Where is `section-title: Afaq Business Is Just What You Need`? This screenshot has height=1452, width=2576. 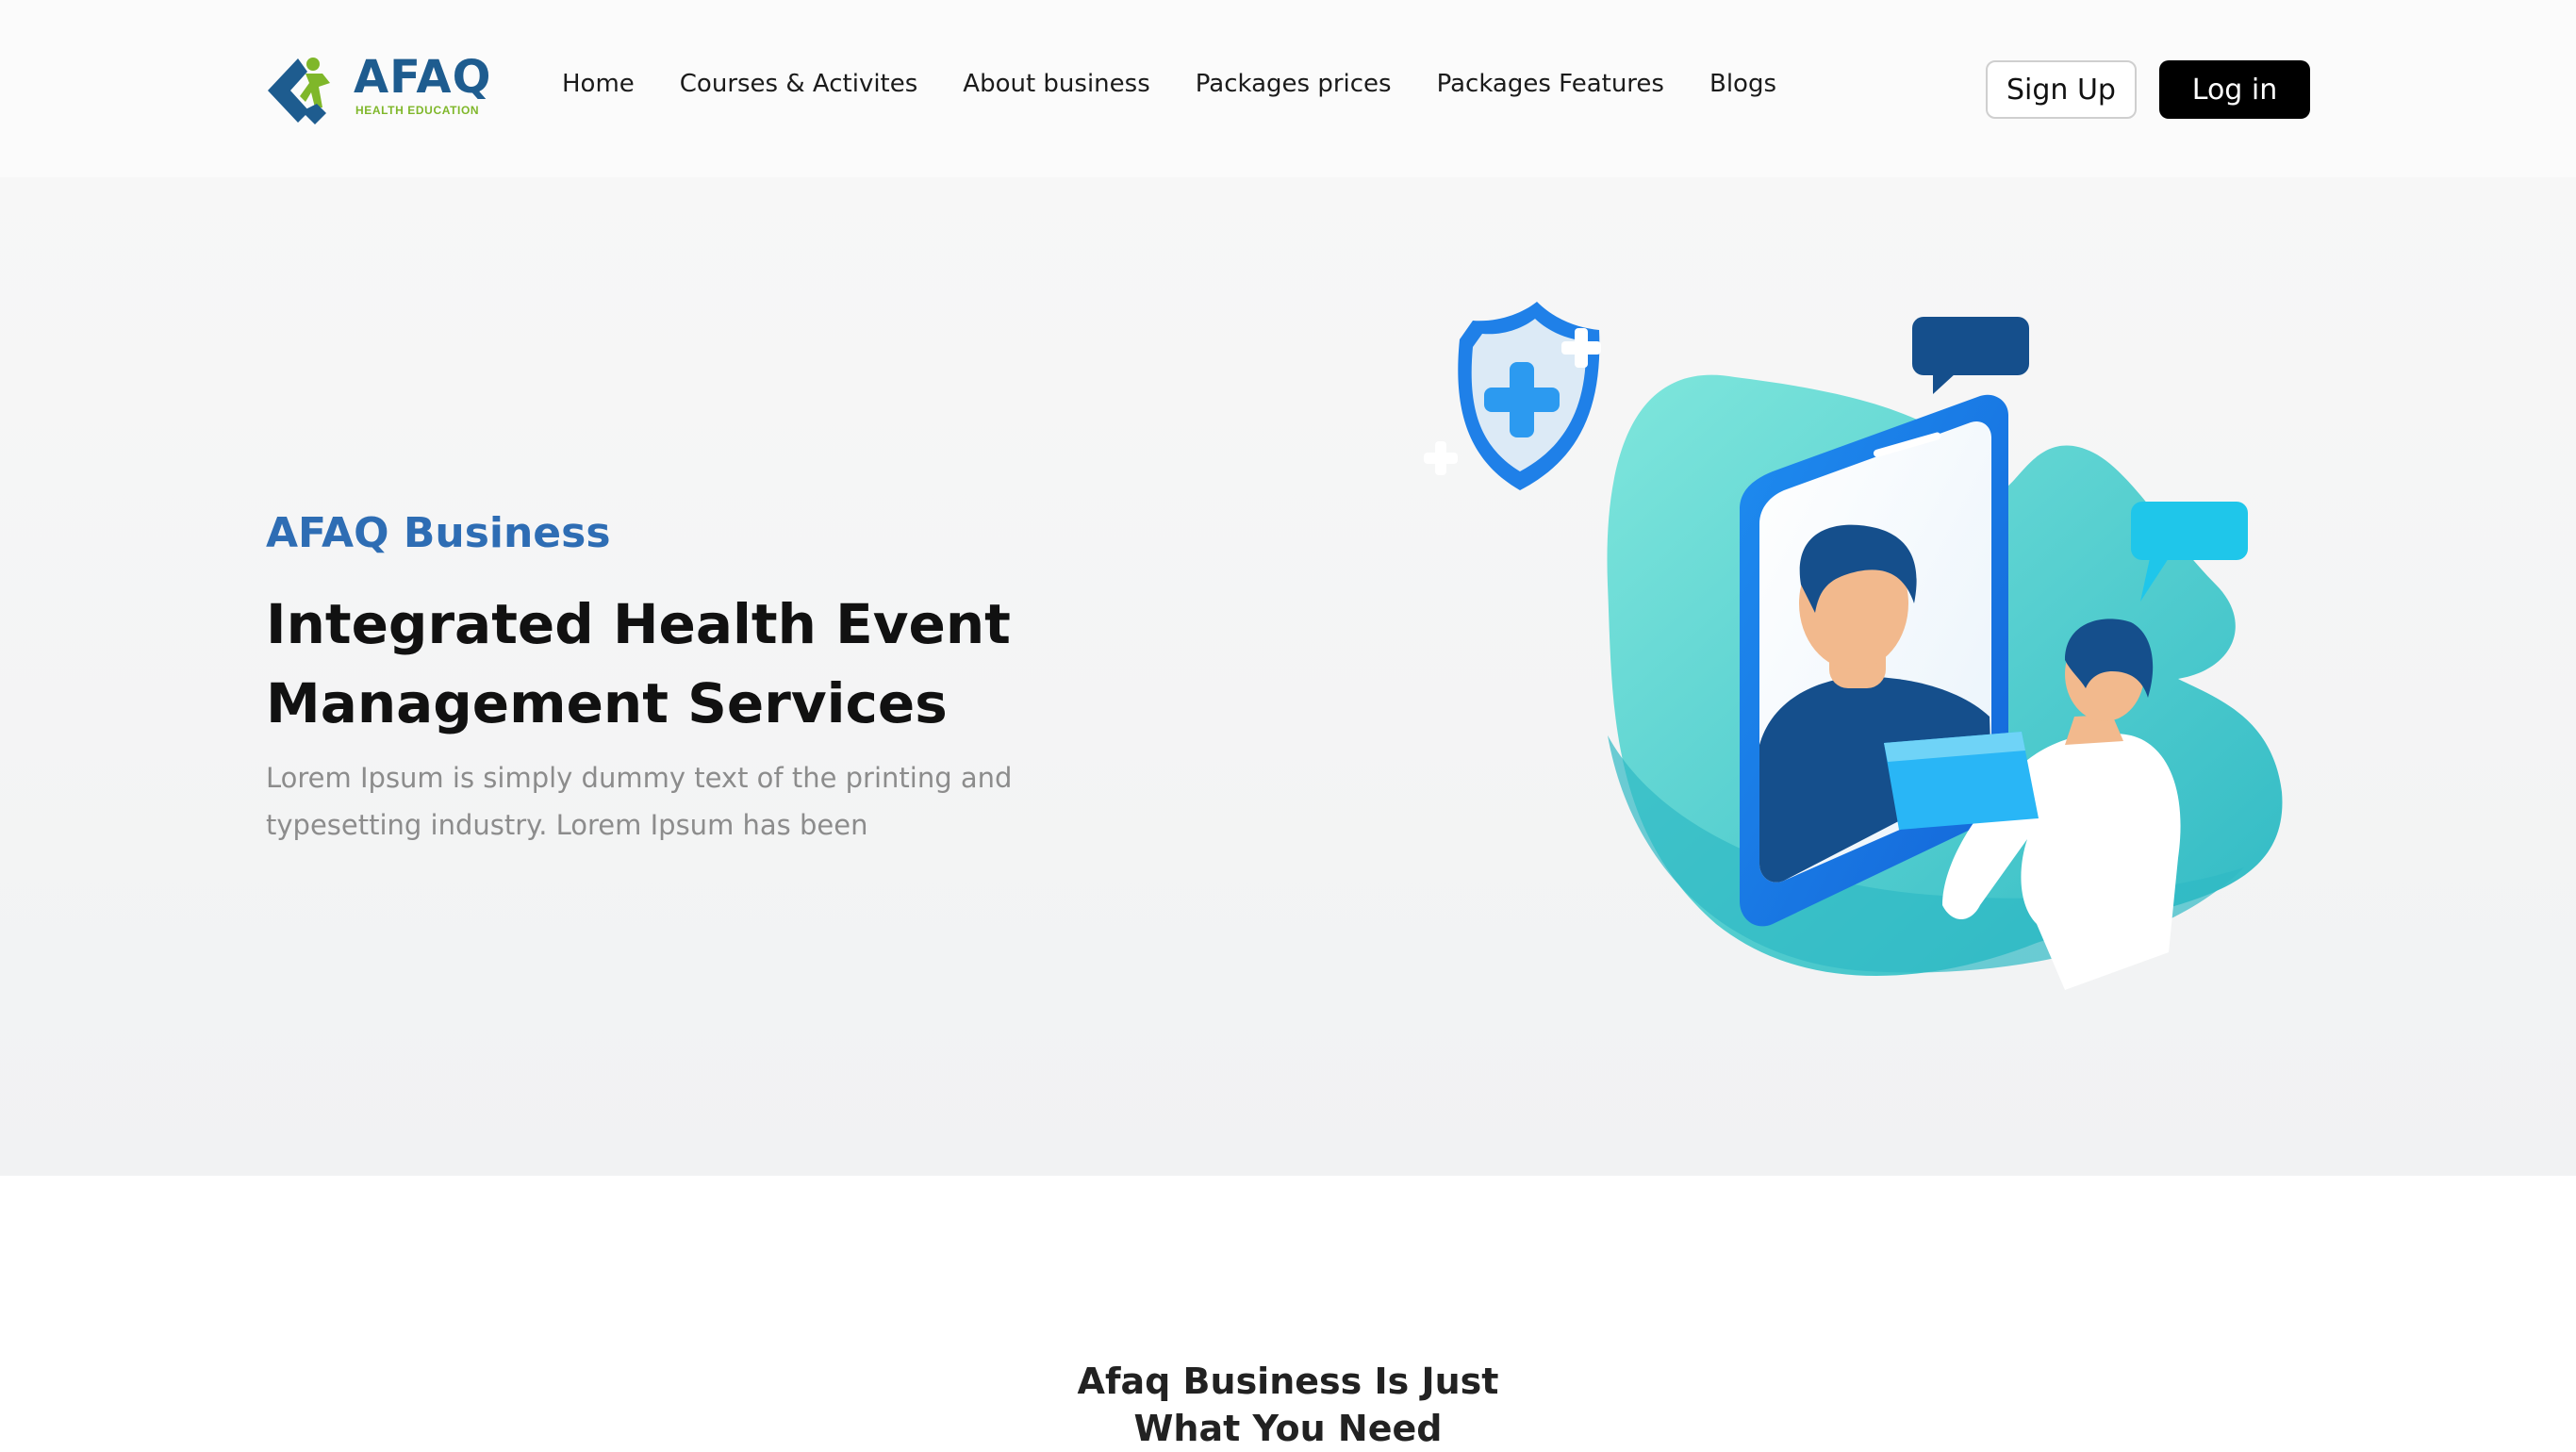
section-title: Afaq Business Is Just What You Need is located at coordinates (1288, 1405).